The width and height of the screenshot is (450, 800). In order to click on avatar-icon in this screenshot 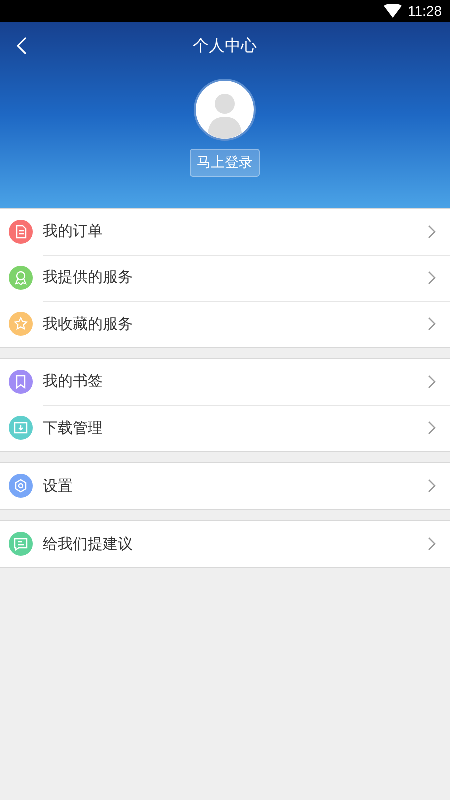, I will do `click(225, 110)`.